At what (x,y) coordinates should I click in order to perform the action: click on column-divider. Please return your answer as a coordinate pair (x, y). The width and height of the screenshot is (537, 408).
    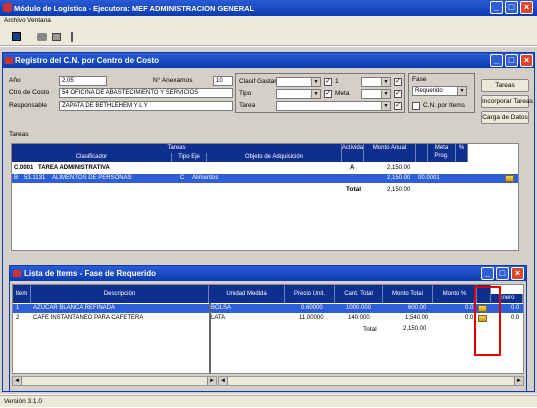
    Looking at the image, I should click on (210, 338).